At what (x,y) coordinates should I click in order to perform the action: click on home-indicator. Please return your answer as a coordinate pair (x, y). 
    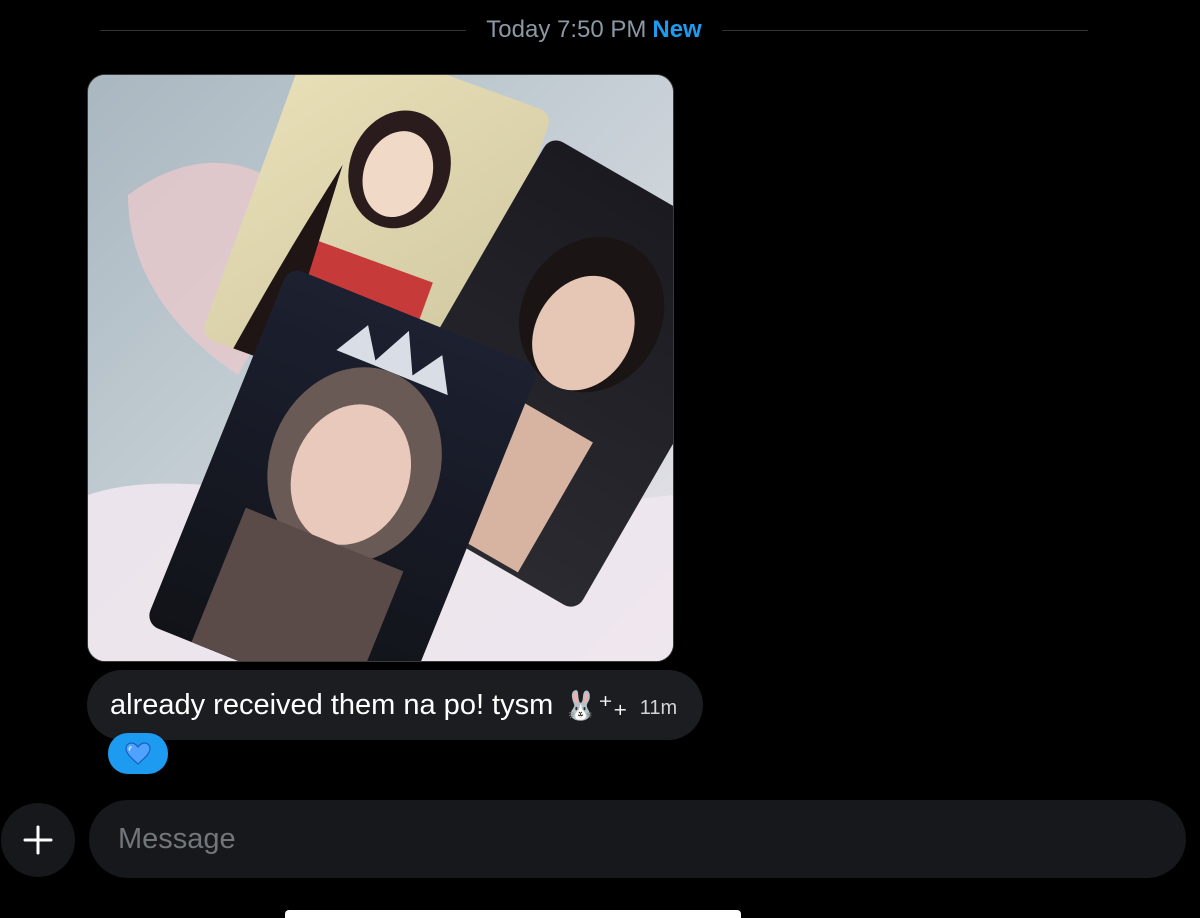
    Looking at the image, I should click on (513, 914).